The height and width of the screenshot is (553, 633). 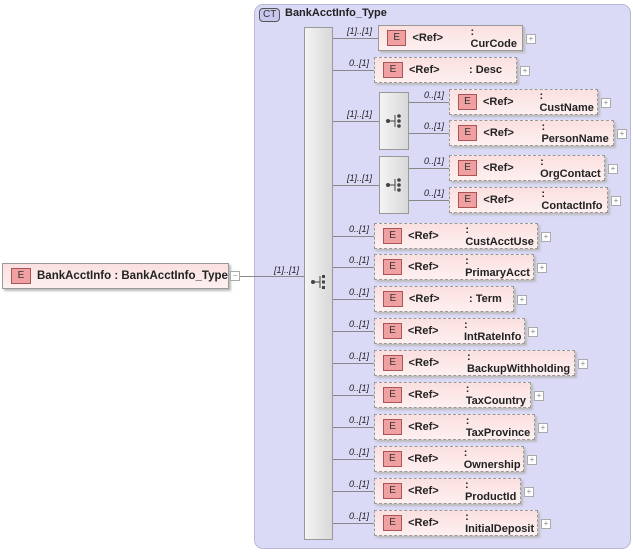 I want to click on element-intrateinfo: E <Ref>: IntRateInfo, so click(x=449, y=331).